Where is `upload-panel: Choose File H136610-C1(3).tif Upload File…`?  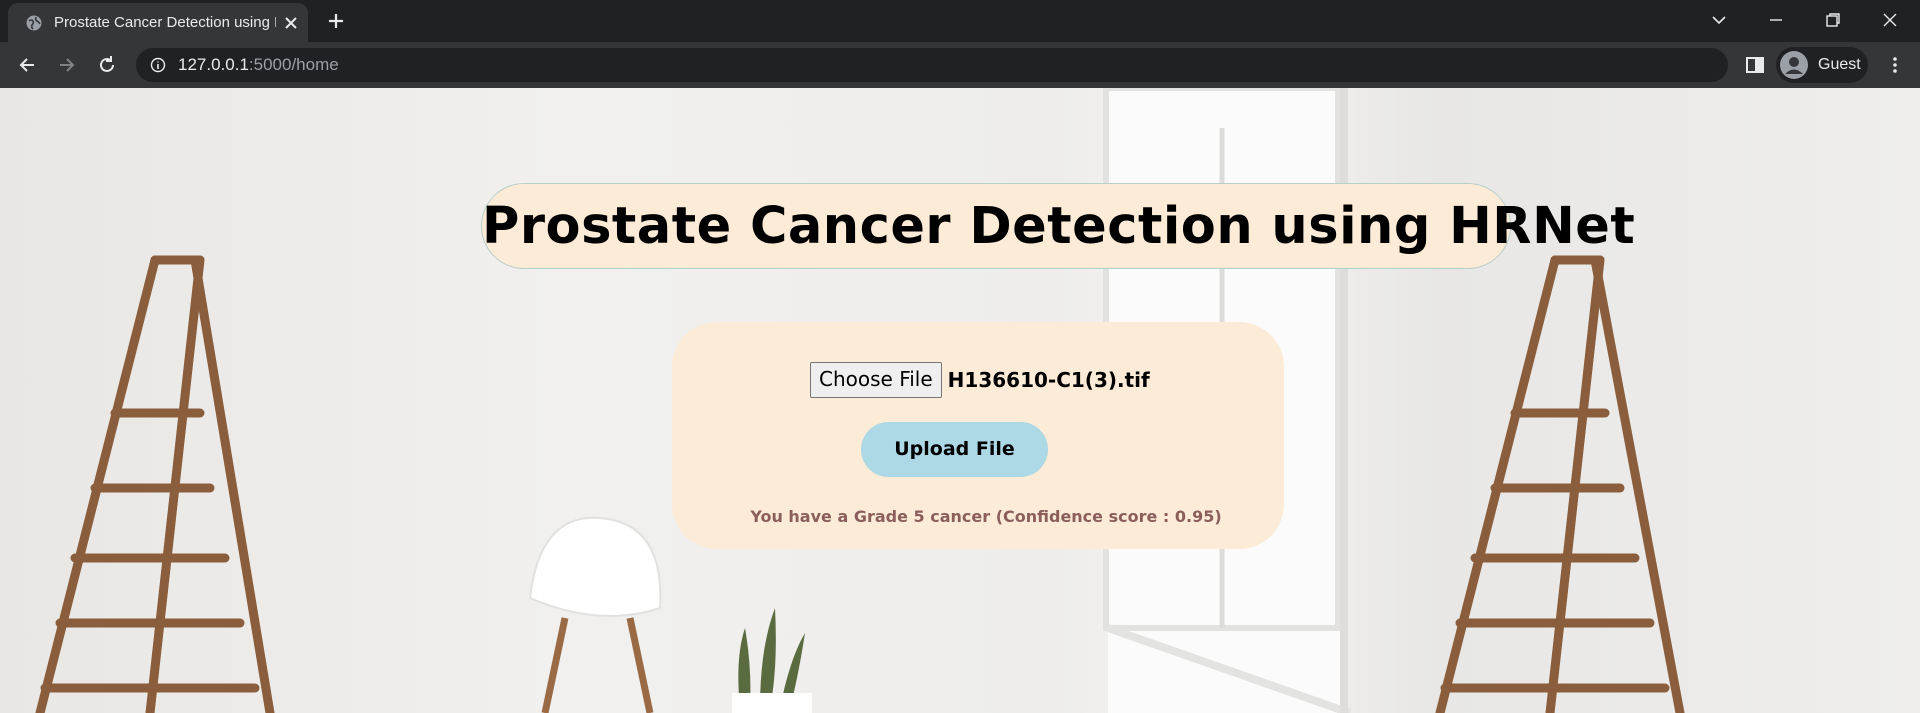
upload-panel: Choose File H136610-C1(3).tif Upload File… is located at coordinates (978, 435).